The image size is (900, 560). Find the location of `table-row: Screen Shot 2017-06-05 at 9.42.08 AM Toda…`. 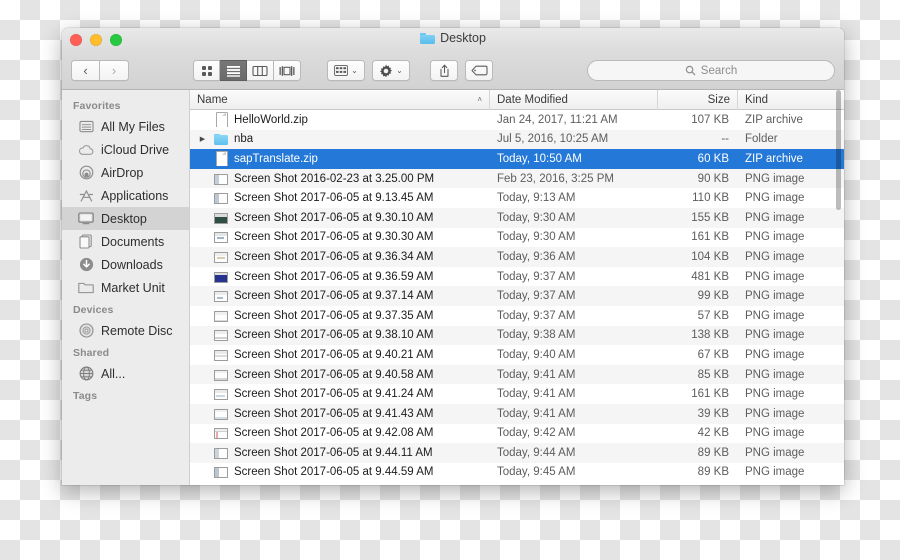

table-row: Screen Shot 2017-06-05 at 9.42.08 AM Toda… is located at coordinates (517, 434).